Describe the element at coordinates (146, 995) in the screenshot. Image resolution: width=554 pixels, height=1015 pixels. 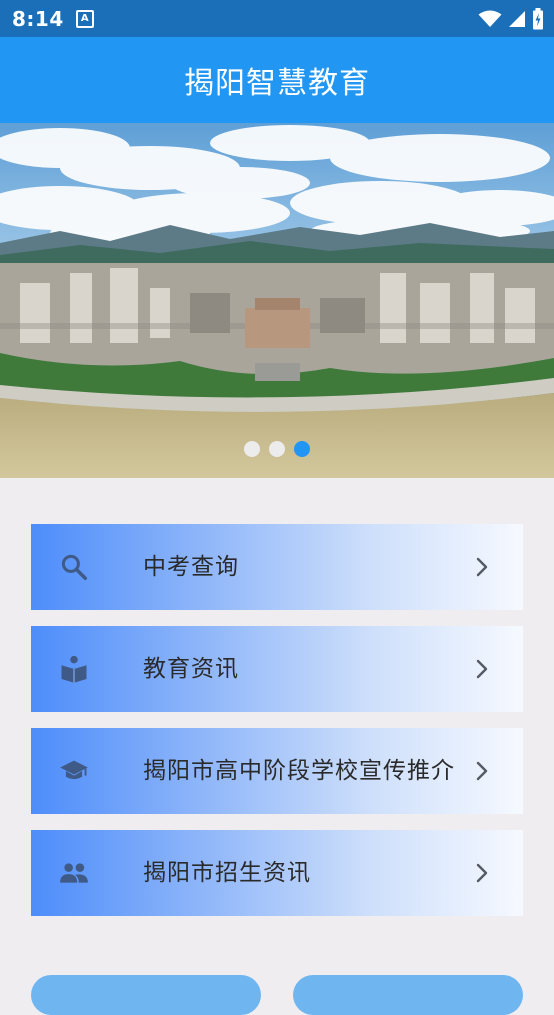
I see `bottom-left-button` at that location.